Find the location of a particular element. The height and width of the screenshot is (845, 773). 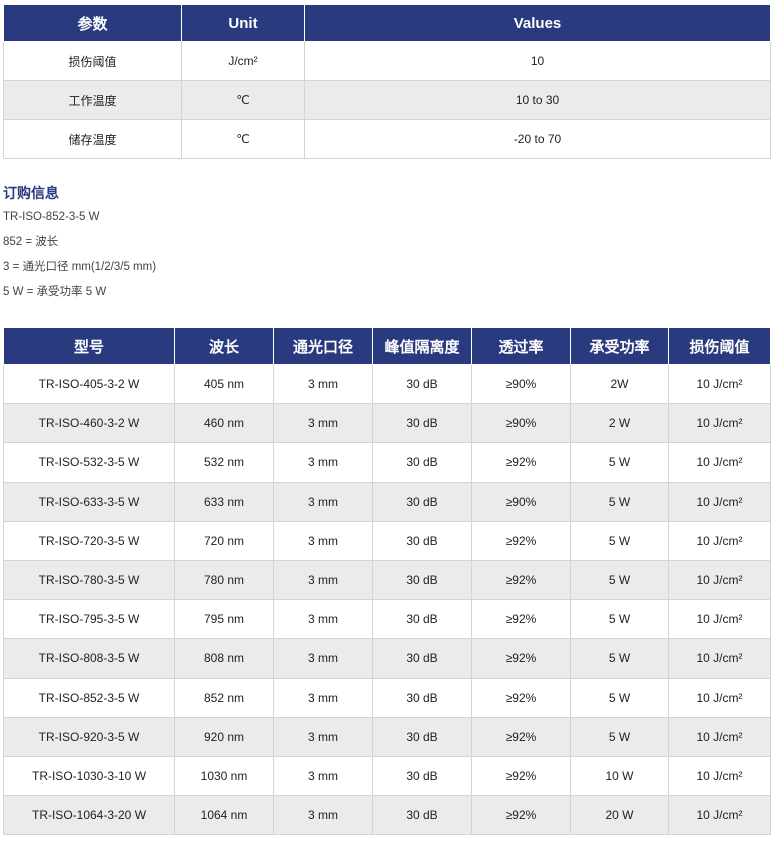

header-wavelength: 波长 is located at coordinates (224, 346).